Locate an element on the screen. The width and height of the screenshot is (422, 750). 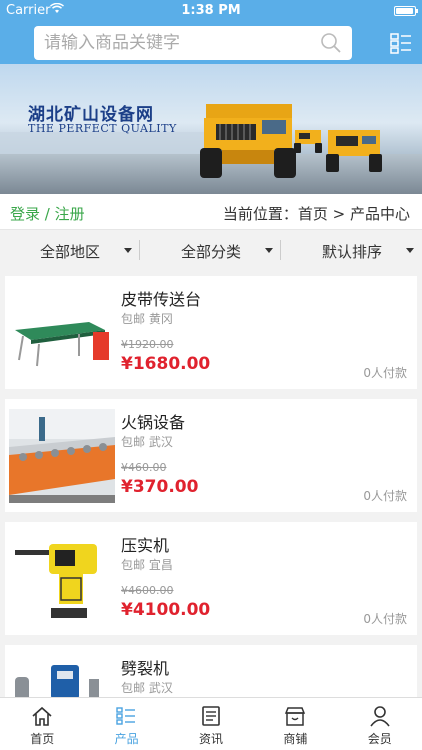
status-time: 1:38 PM is located at coordinates (211, 10).